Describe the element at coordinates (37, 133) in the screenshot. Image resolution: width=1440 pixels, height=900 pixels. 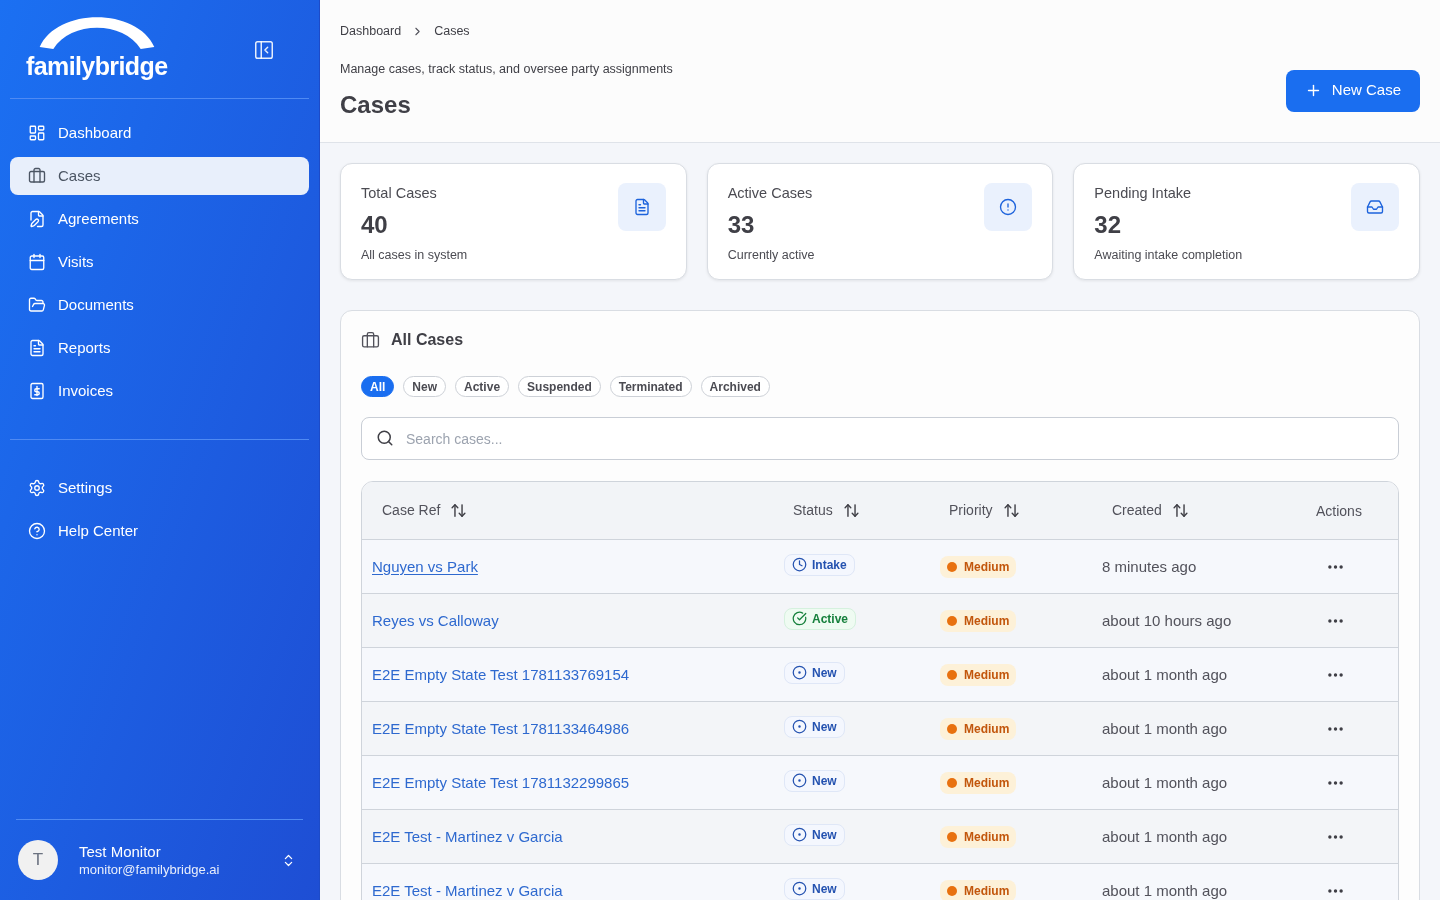
I see `dashboard-grid-icon` at that location.